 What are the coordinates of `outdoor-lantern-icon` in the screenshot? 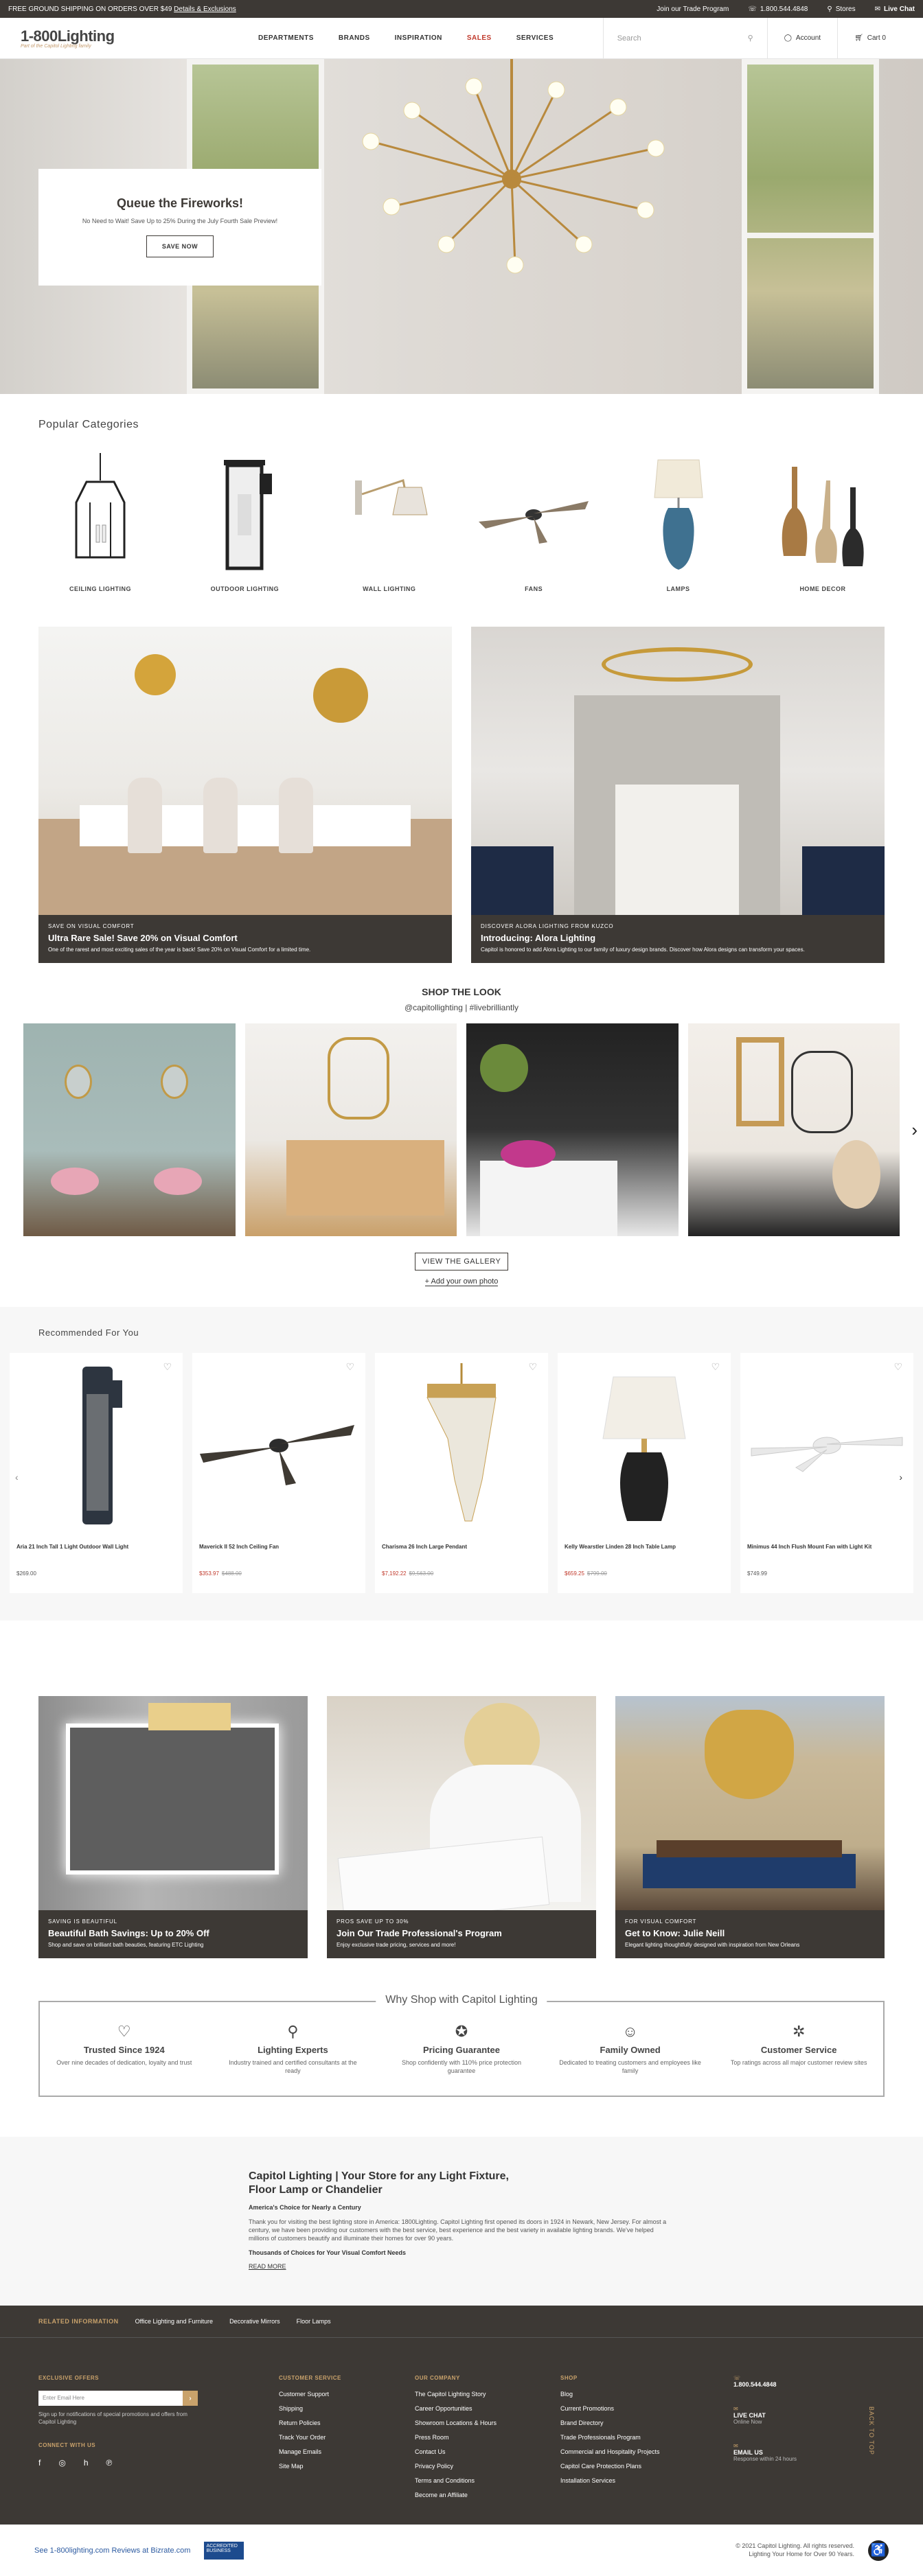 It's located at (248, 515).